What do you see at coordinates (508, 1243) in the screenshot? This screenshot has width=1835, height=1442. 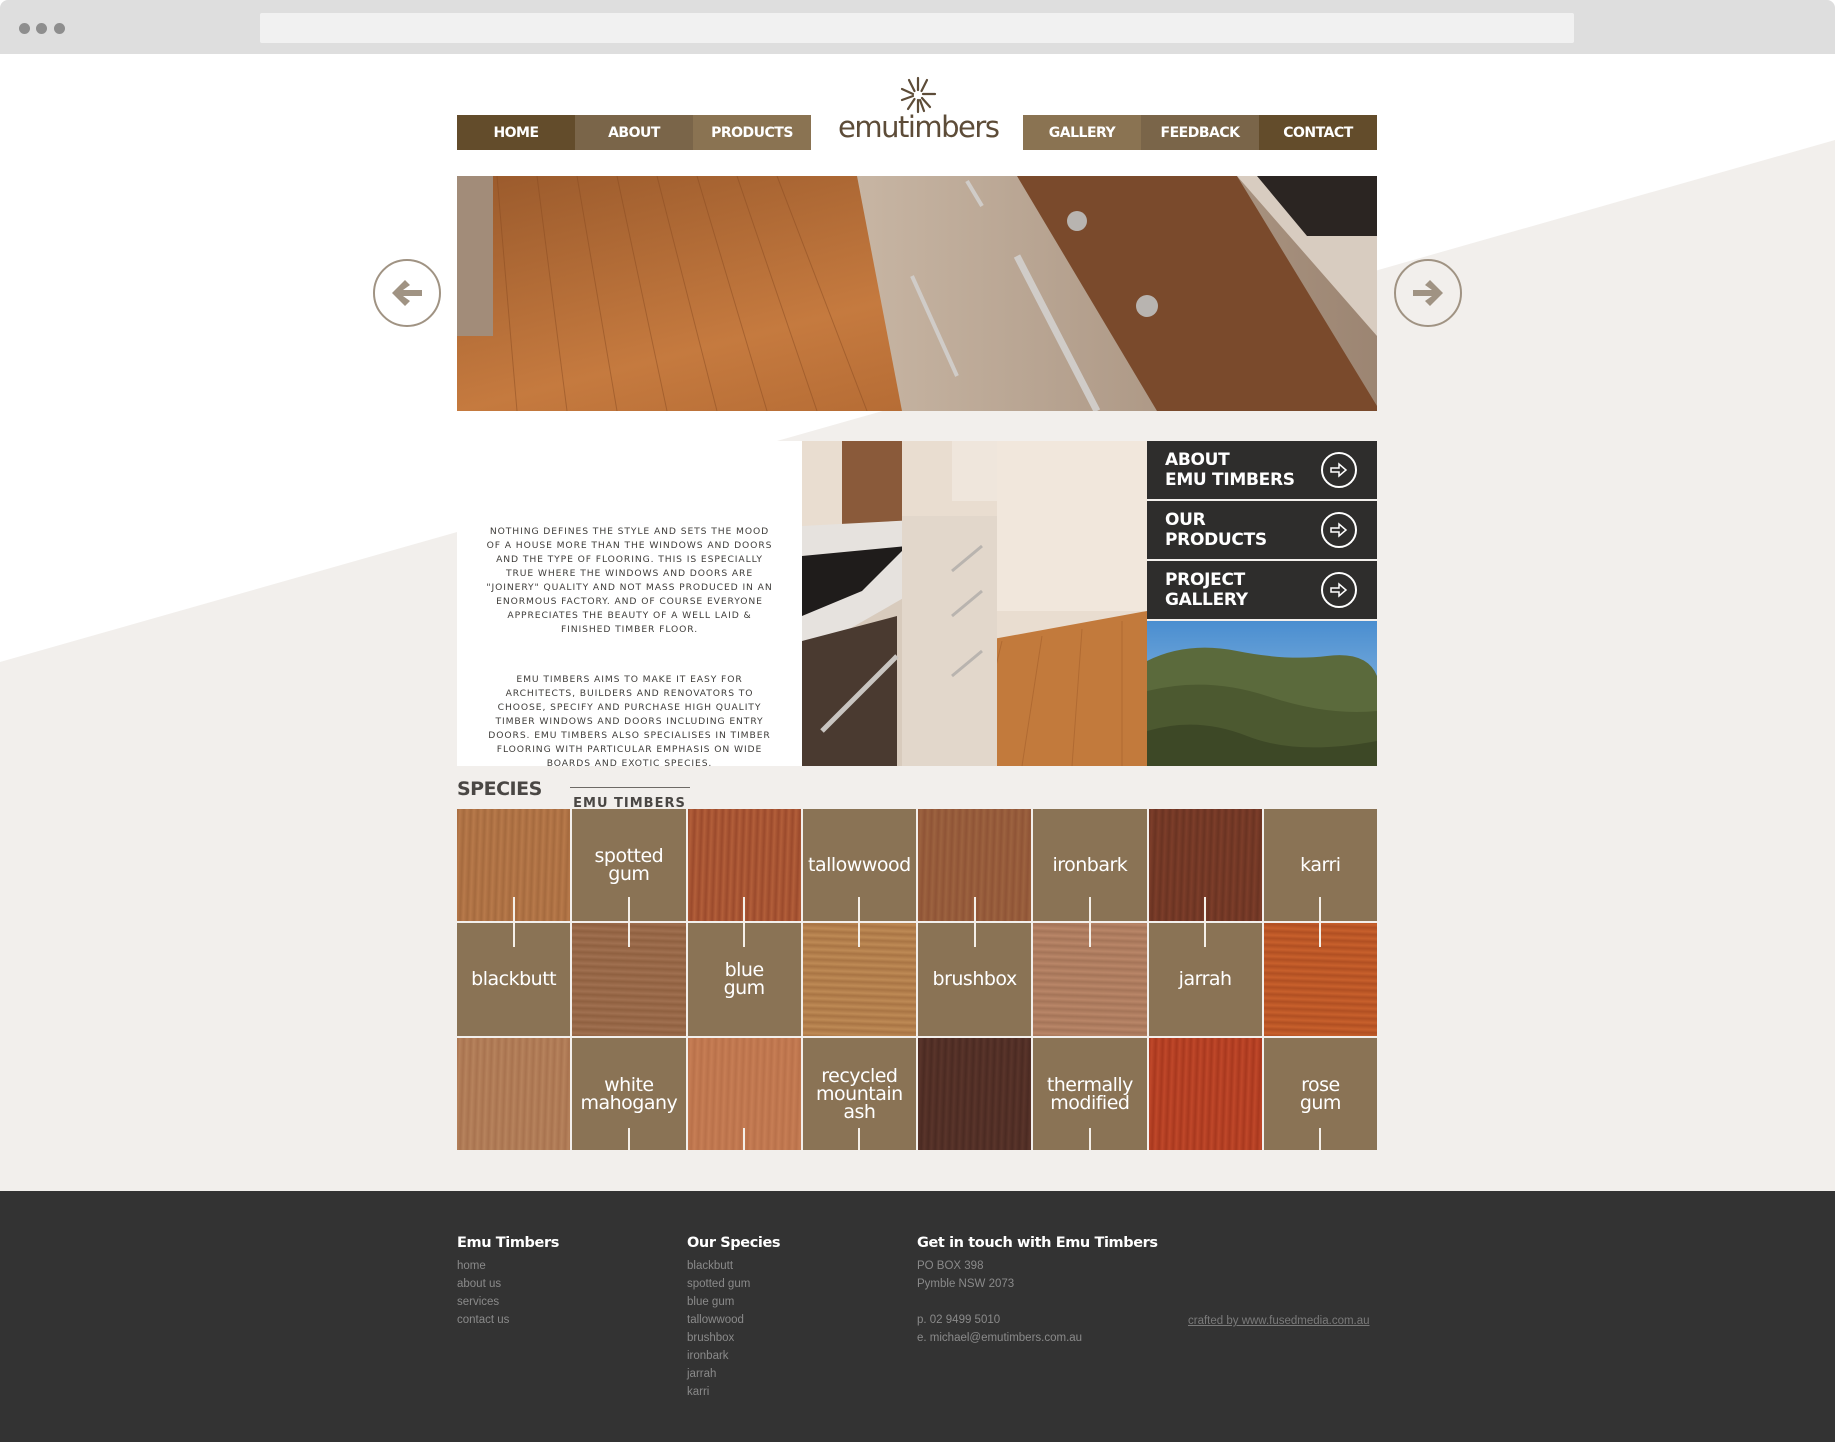 I see `footer-heading: Emu Timbers` at bounding box center [508, 1243].